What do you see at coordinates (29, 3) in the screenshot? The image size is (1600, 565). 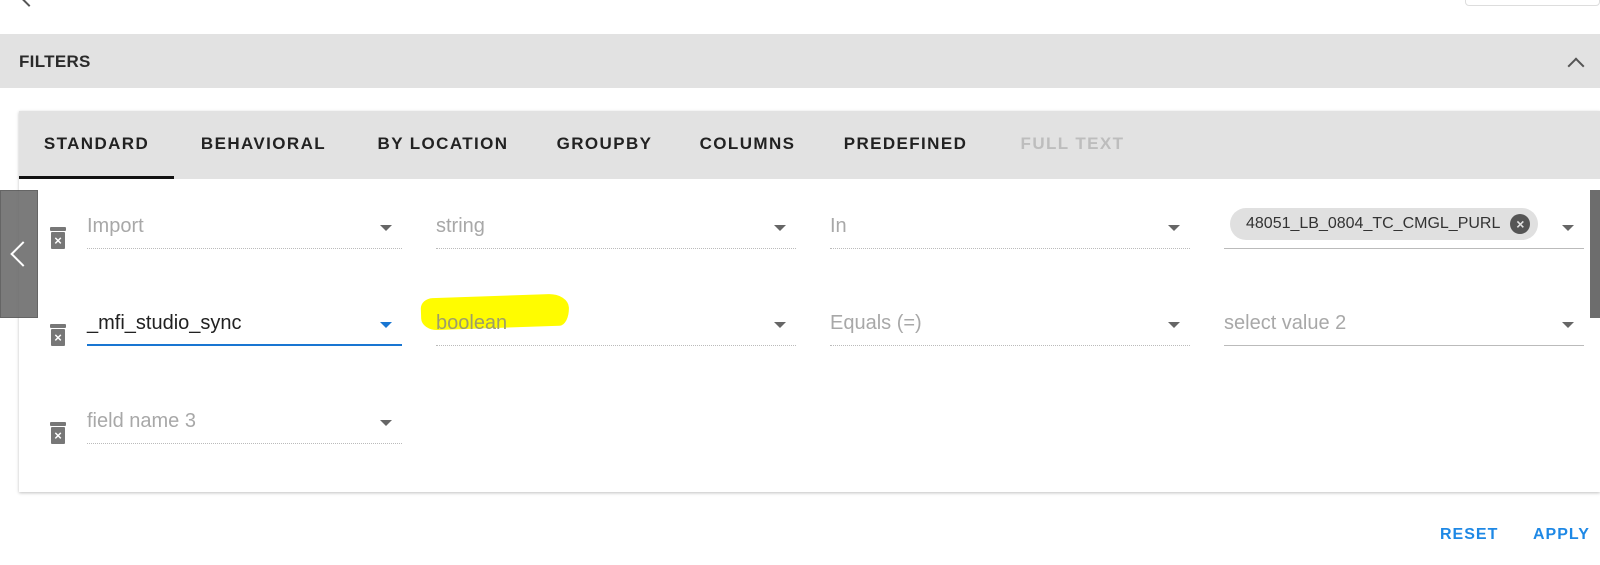 I see `back-arrow-icon` at bounding box center [29, 3].